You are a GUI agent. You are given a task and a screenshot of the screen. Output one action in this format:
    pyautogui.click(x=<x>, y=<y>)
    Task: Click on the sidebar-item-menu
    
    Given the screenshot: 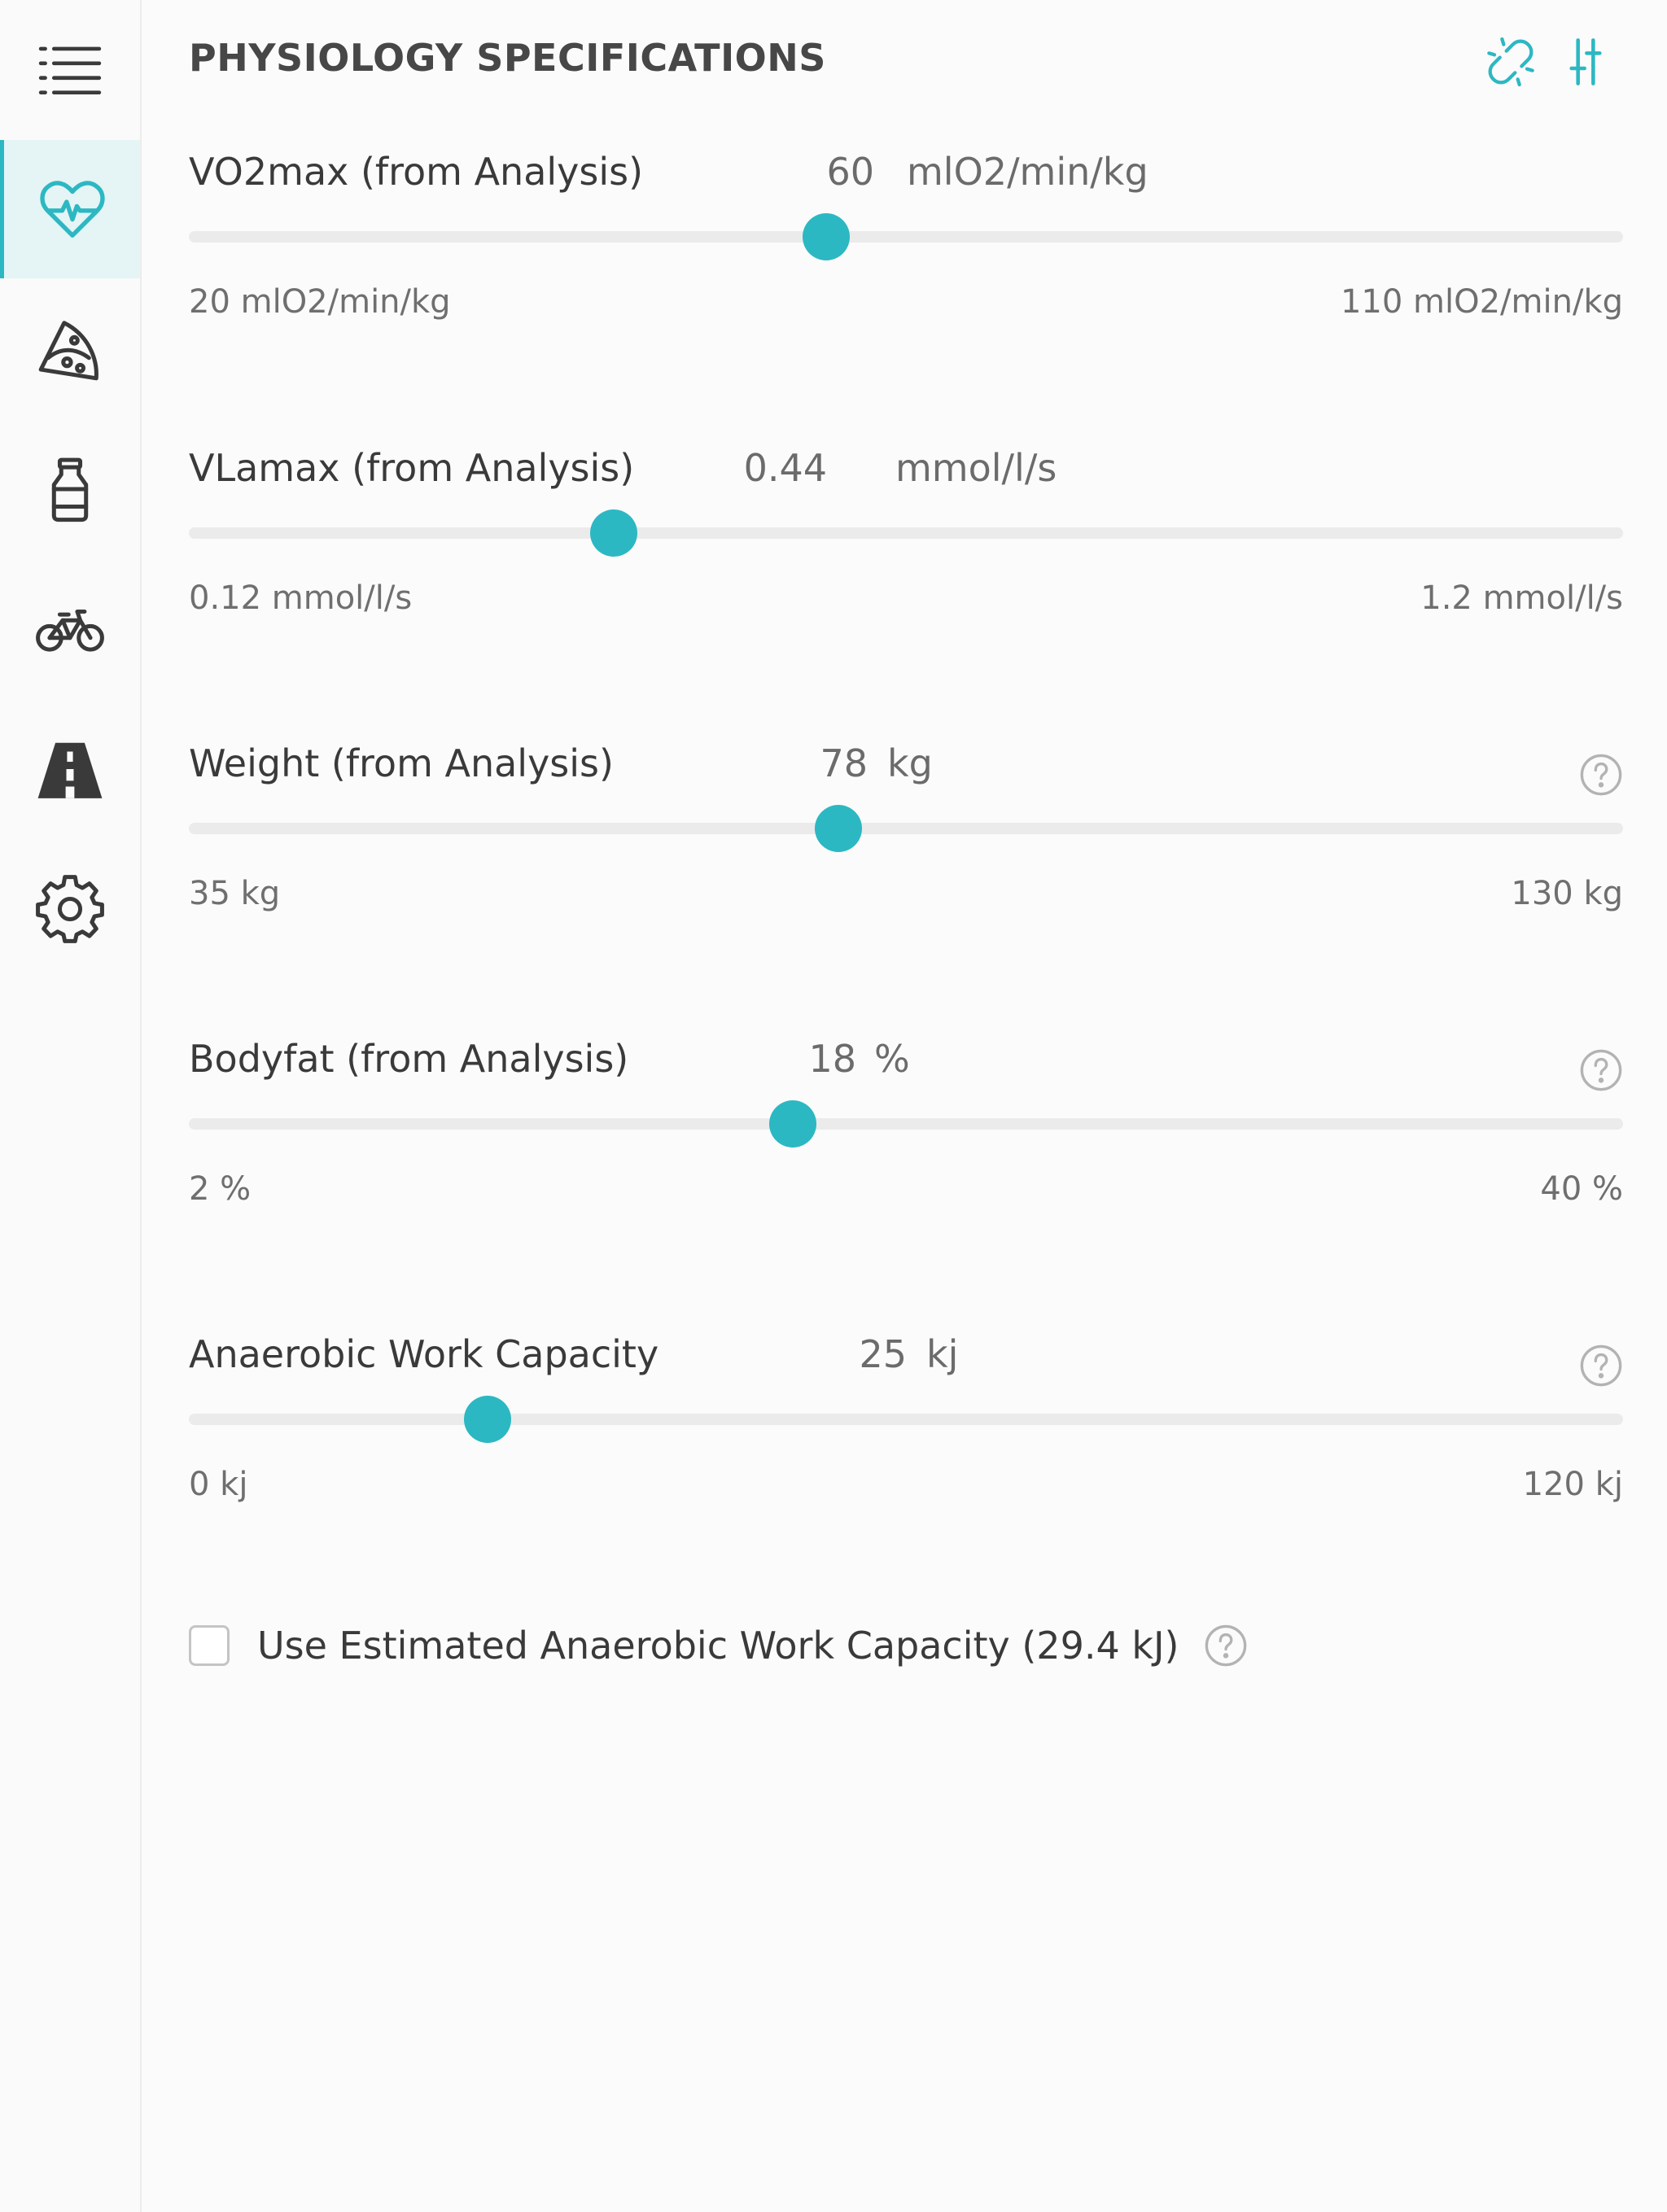 What is the action you would take?
    pyautogui.click(x=70, y=69)
    